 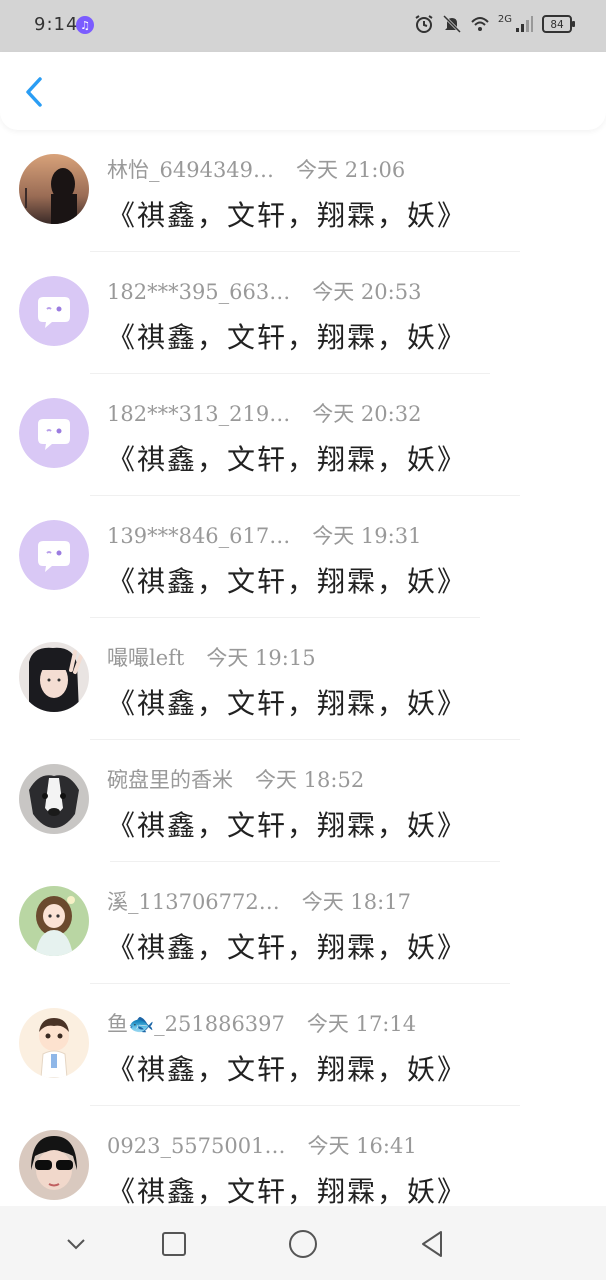 I want to click on signal-icon, so click(x=524, y=24).